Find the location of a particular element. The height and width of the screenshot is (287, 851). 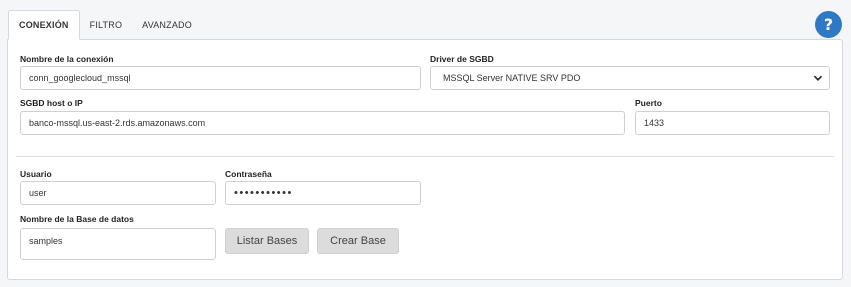

tab-filtro: FILTRO is located at coordinates (106, 25).